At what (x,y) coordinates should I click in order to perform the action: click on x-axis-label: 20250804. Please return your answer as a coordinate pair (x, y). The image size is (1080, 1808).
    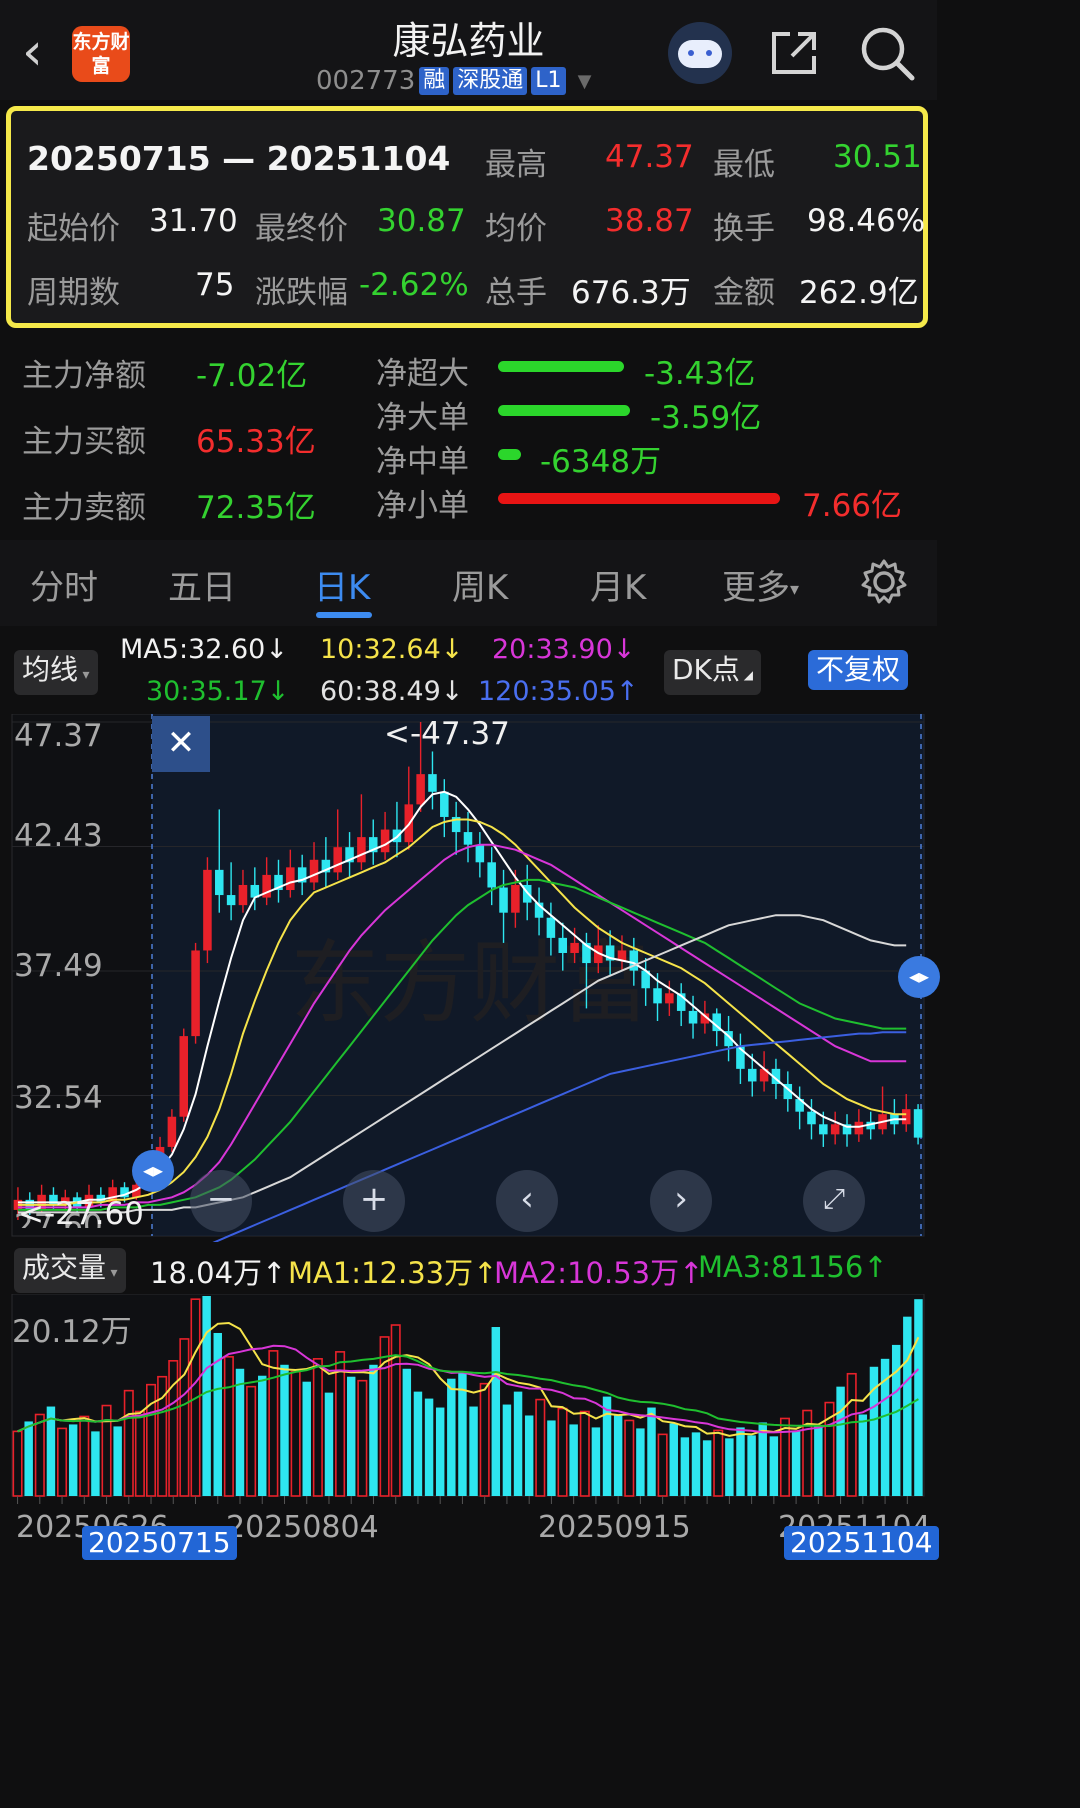
    Looking at the image, I should click on (302, 1527).